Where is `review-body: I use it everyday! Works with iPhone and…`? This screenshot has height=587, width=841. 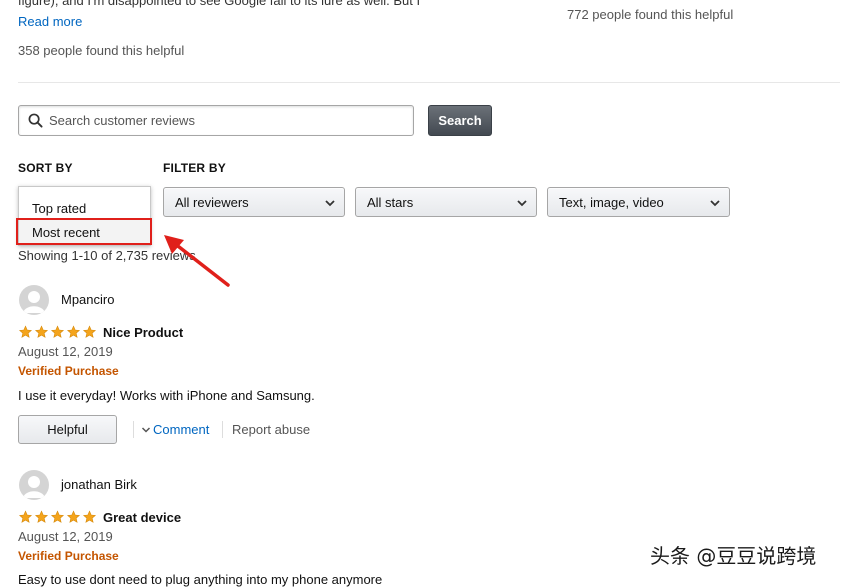 review-body: I use it everyday! Works with iPhone and… is located at coordinates (166, 395).